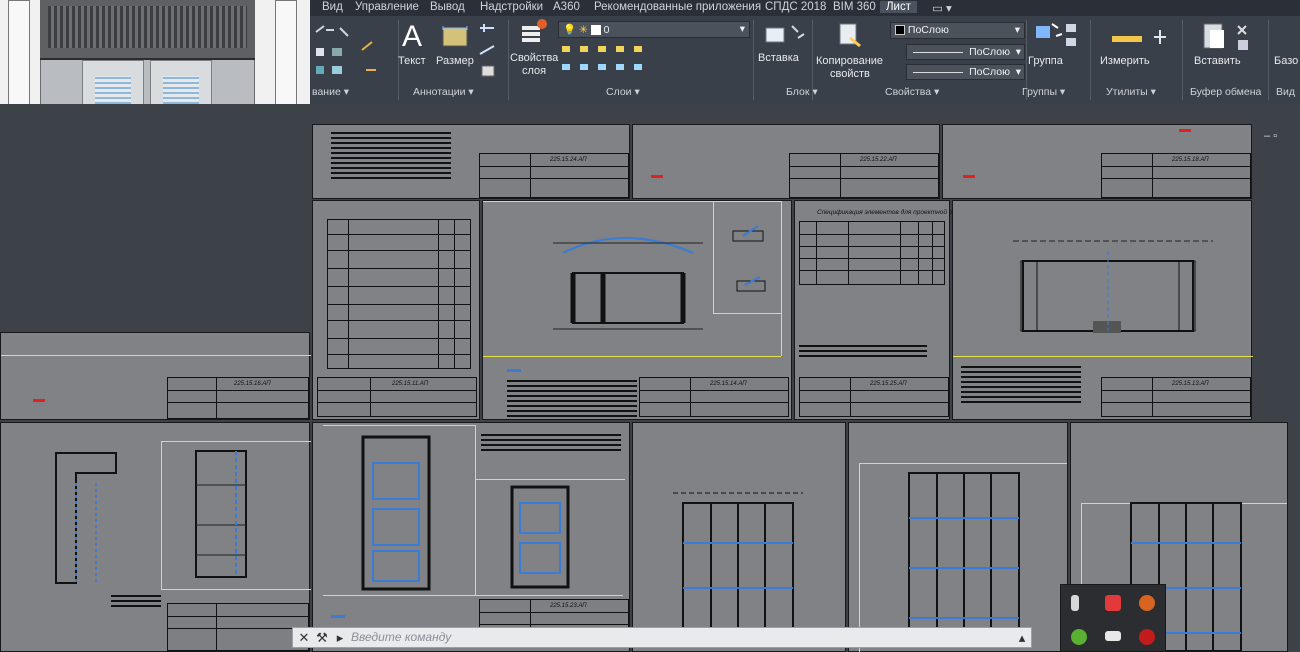  I want to click on sheet-code: 225.15.24.АП, so click(568, 160).